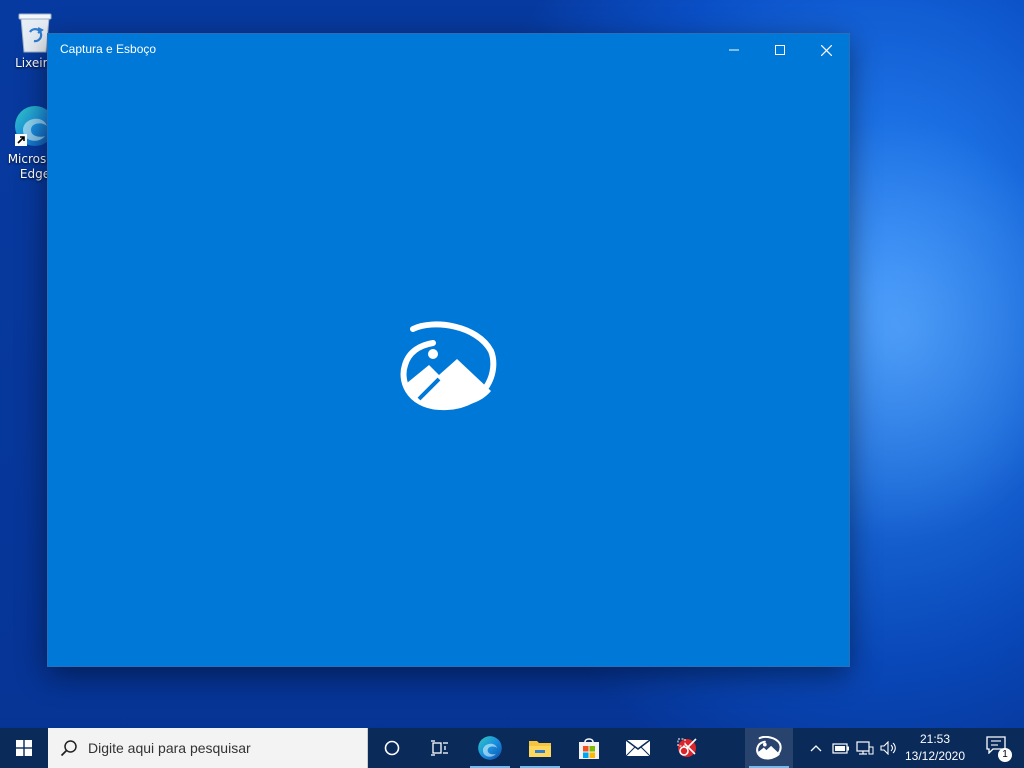 This screenshot has width=1024, height=768. I want to click on folder-icon, so click(540, 749).